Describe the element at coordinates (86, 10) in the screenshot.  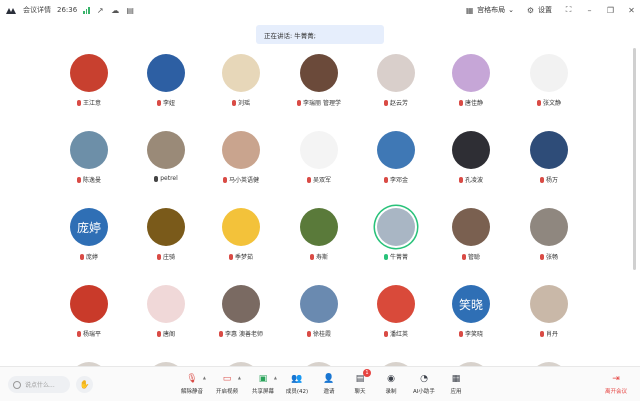
I see `network-signal-icon` at that location.